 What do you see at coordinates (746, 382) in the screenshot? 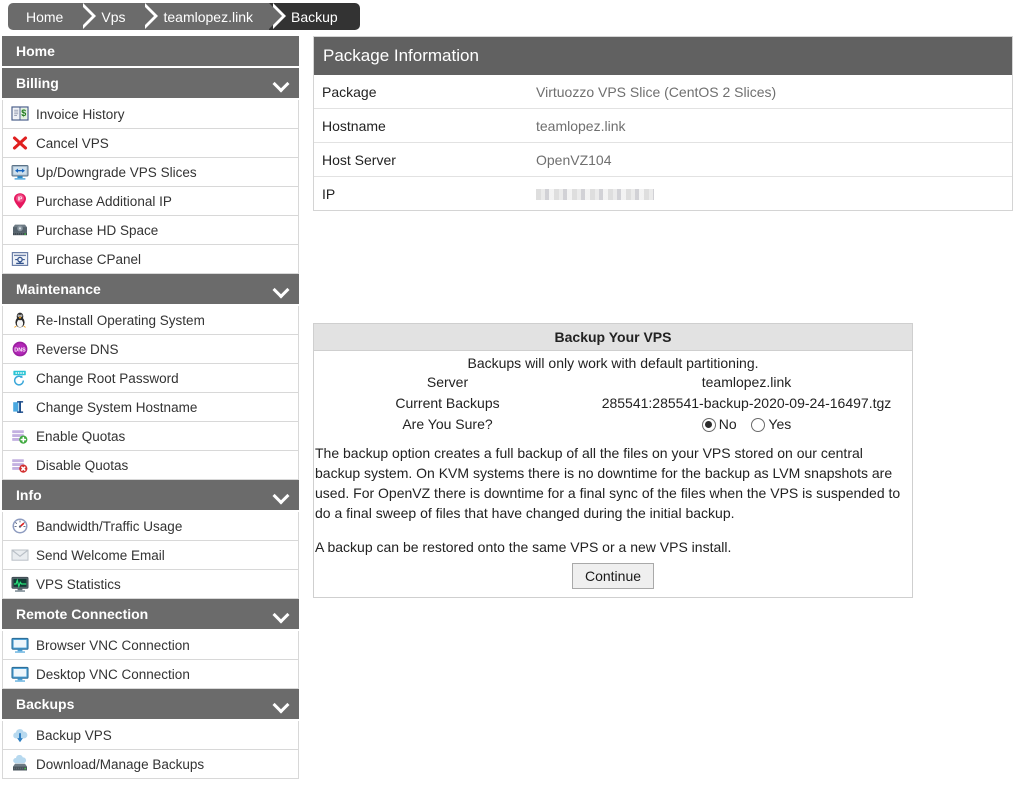
I see `backup-field-value: teamlopez.link` at bounding box center [746, 382].